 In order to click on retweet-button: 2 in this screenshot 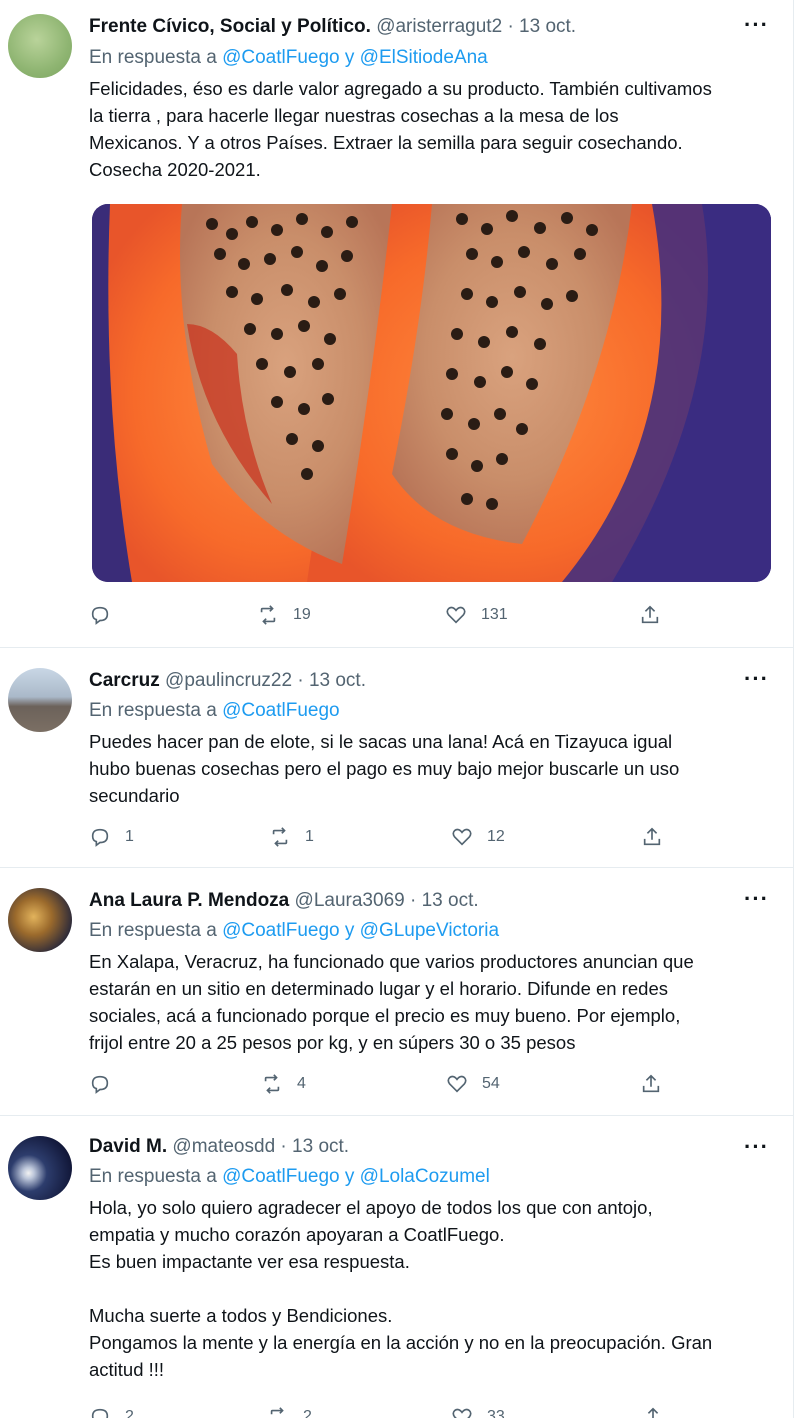, I will do `click(289, 1410)`.